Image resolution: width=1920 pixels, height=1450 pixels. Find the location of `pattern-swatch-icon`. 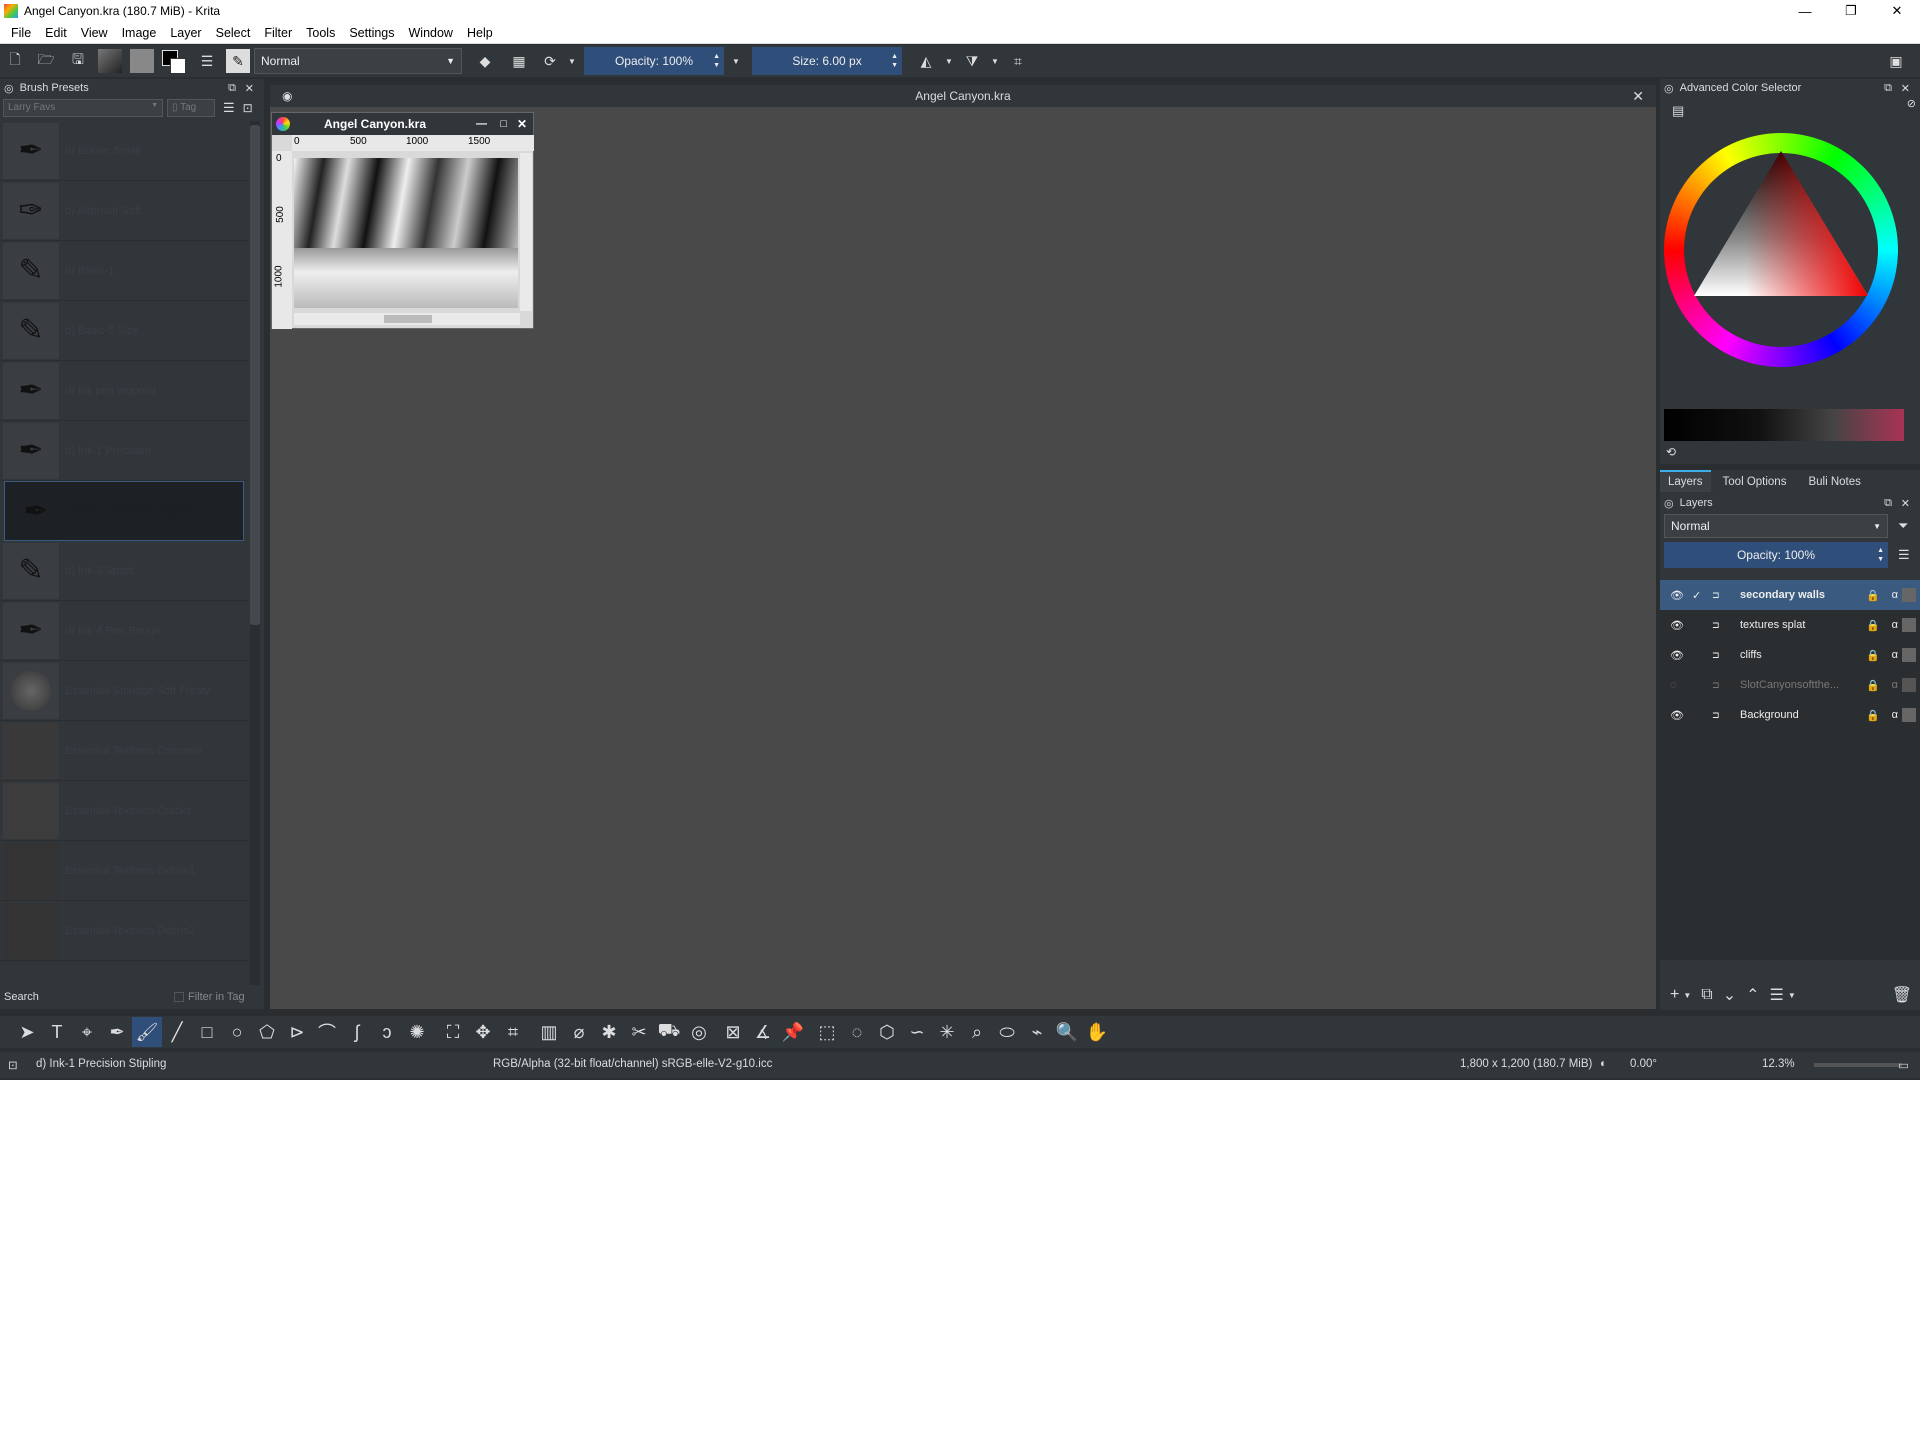

pattern-swatch-icon is located at coordinates (142, 61).